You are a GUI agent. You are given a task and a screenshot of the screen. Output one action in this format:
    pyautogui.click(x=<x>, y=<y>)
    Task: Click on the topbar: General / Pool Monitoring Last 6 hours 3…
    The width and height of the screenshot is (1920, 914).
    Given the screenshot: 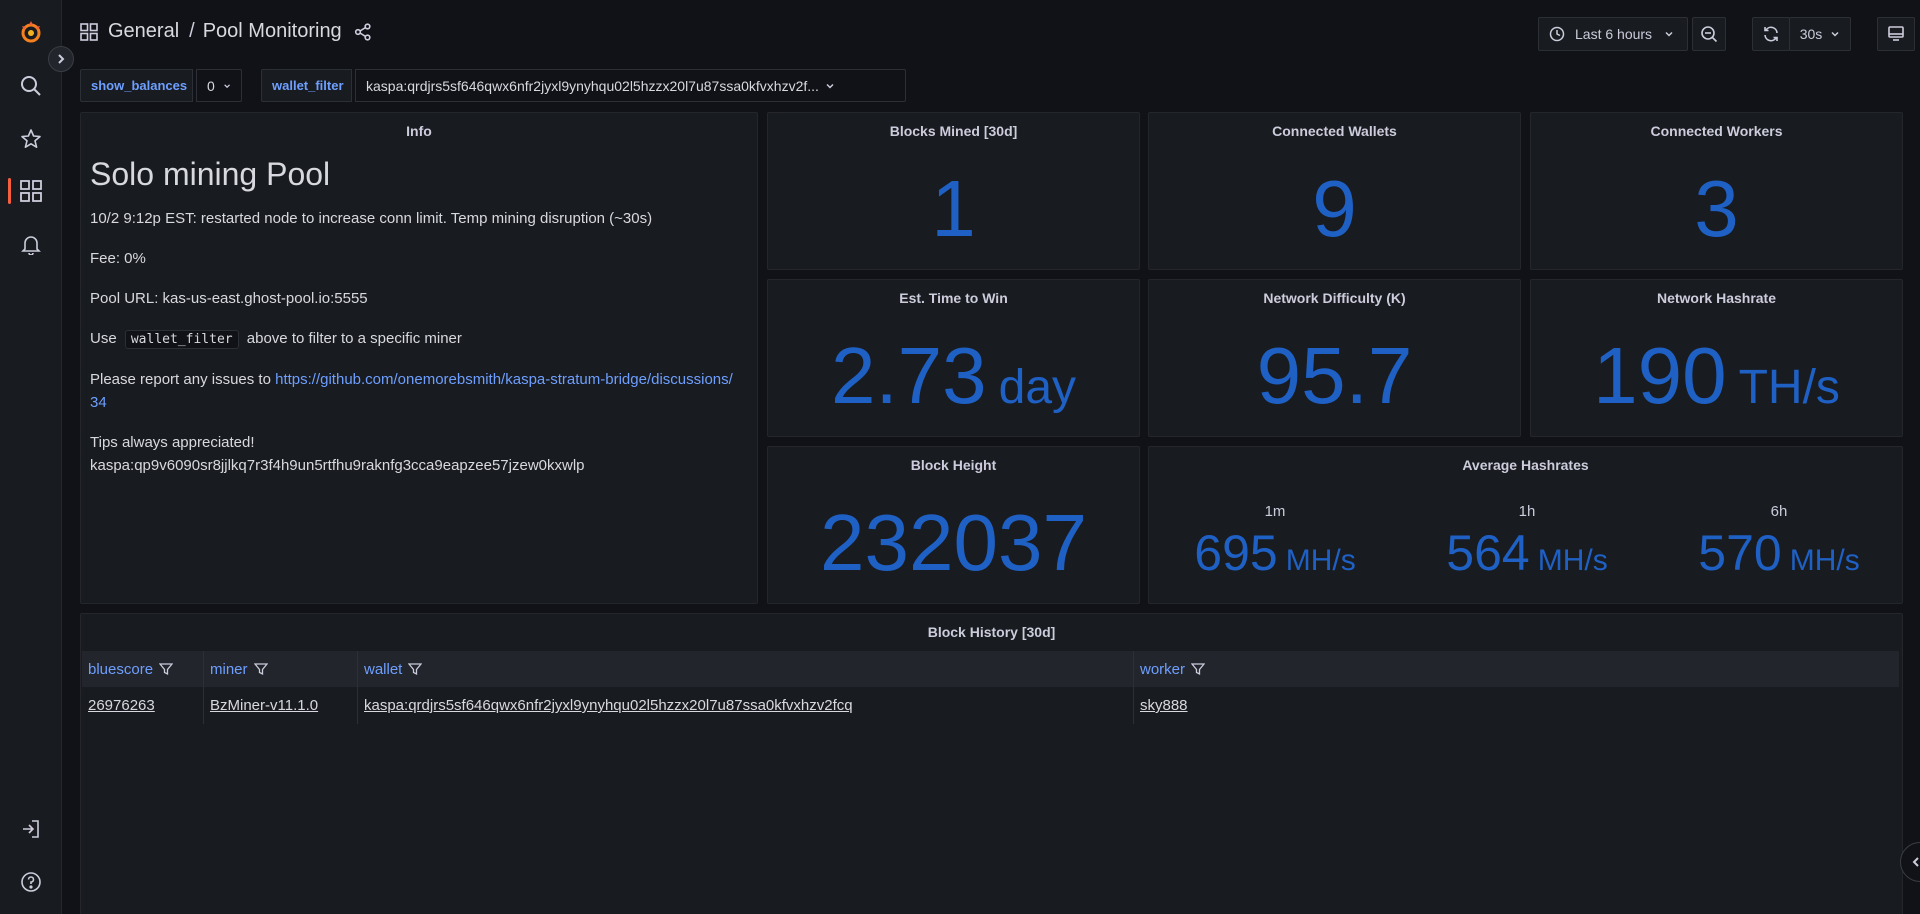 What is the action you would take?
    pyautogui.click(x=991, y=32)
    